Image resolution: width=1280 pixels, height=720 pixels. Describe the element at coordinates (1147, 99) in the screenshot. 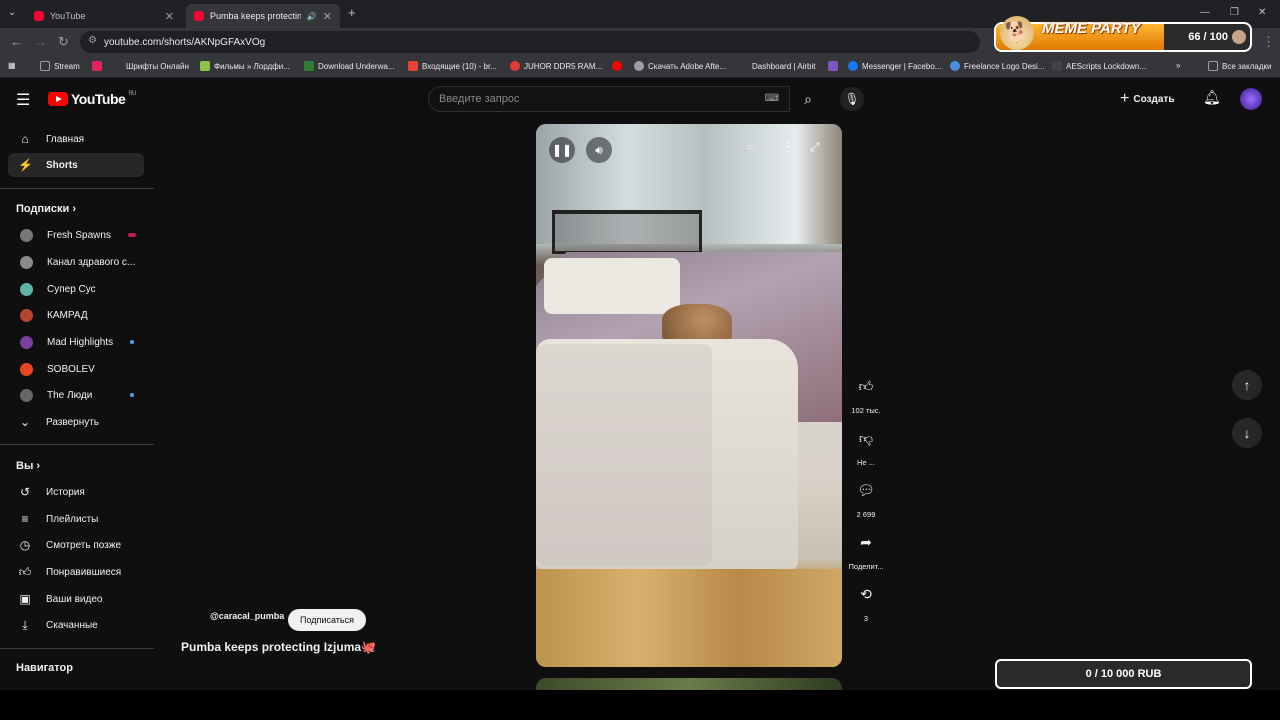

I see `create-button: + Создать` at that location.